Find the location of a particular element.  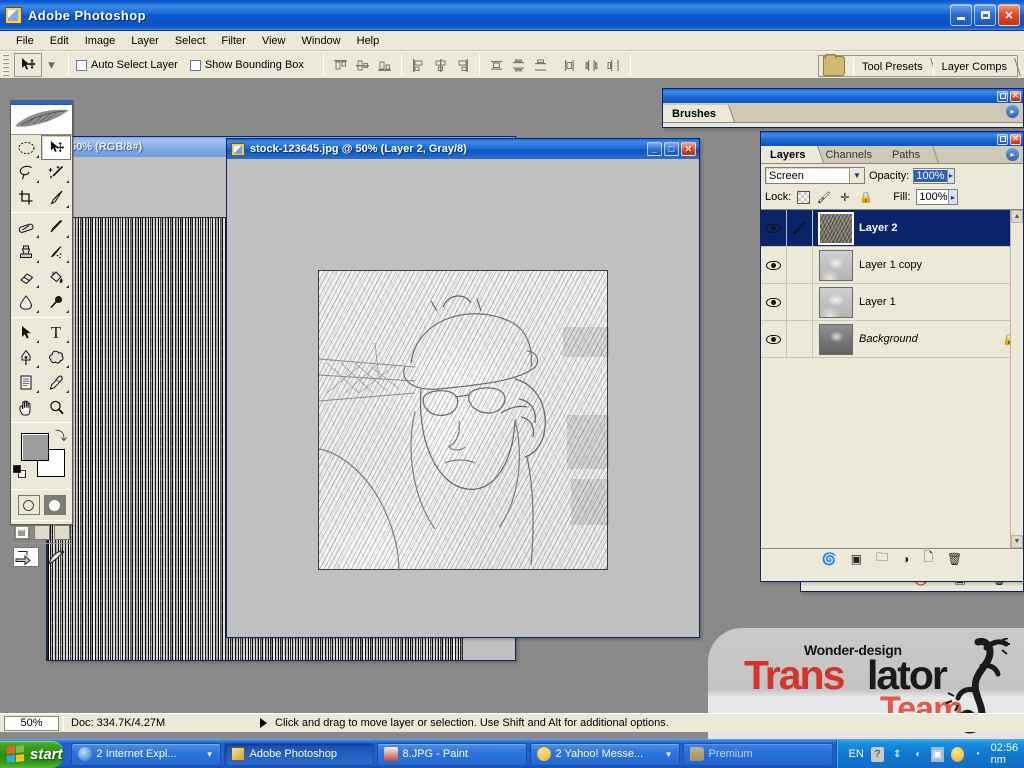

brushes-close-button: ✕ is located at coordinates (1015, 96).